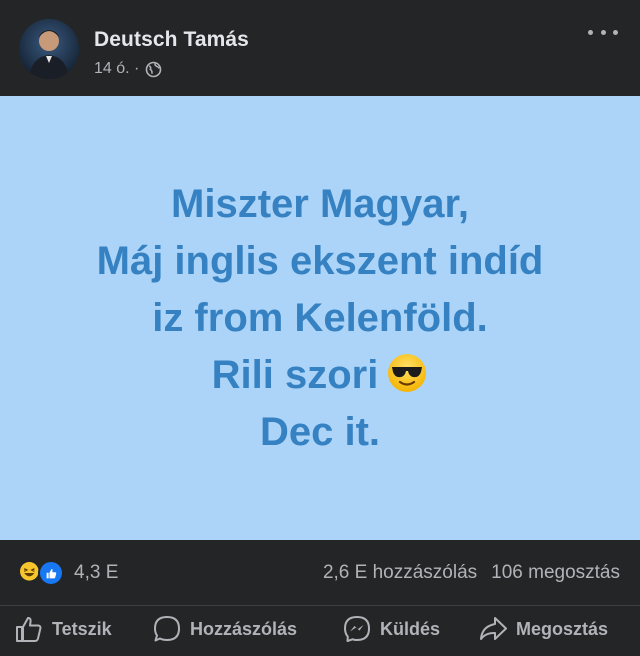 The image size is (640, 656). I want to click on more-dots-icon, so click(603, 32).